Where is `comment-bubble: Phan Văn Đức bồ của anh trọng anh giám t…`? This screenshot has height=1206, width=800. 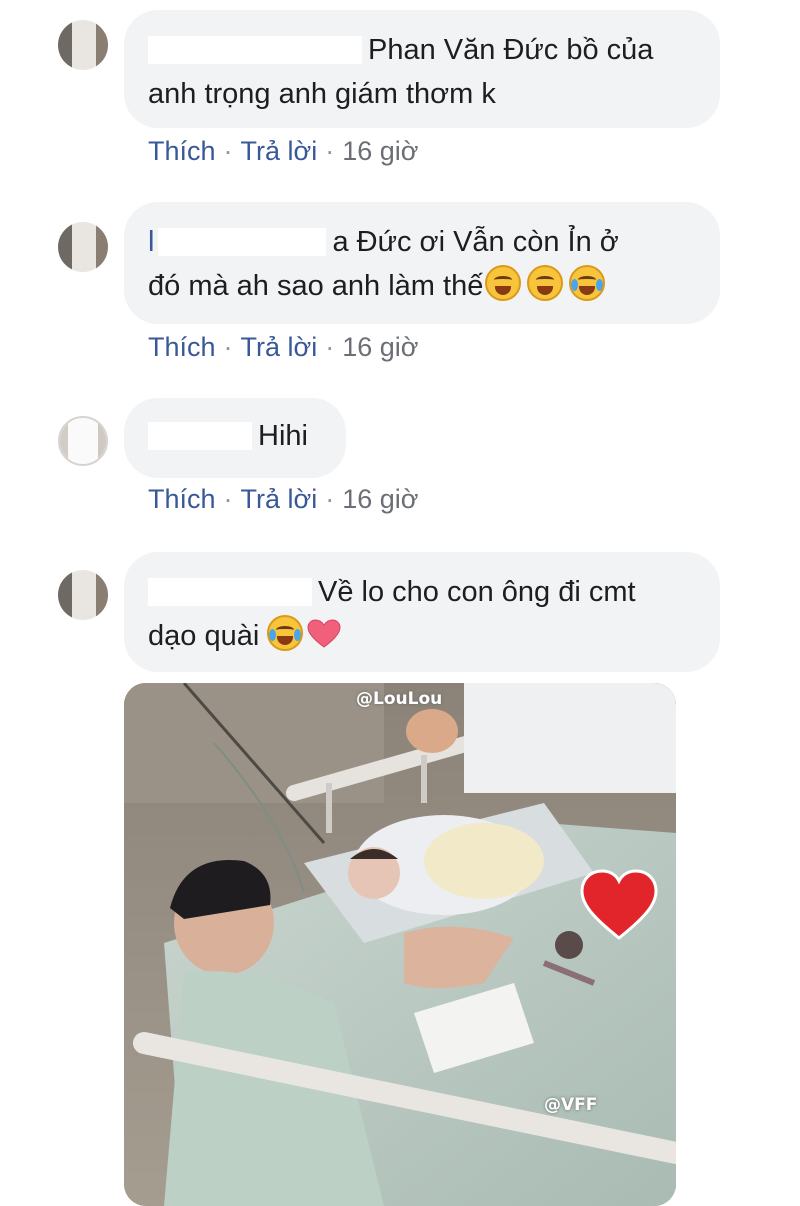
comment-bubble: Phan Văn Đức bồ của anh trọng anh giám t… is located at coordinates (422, 69).